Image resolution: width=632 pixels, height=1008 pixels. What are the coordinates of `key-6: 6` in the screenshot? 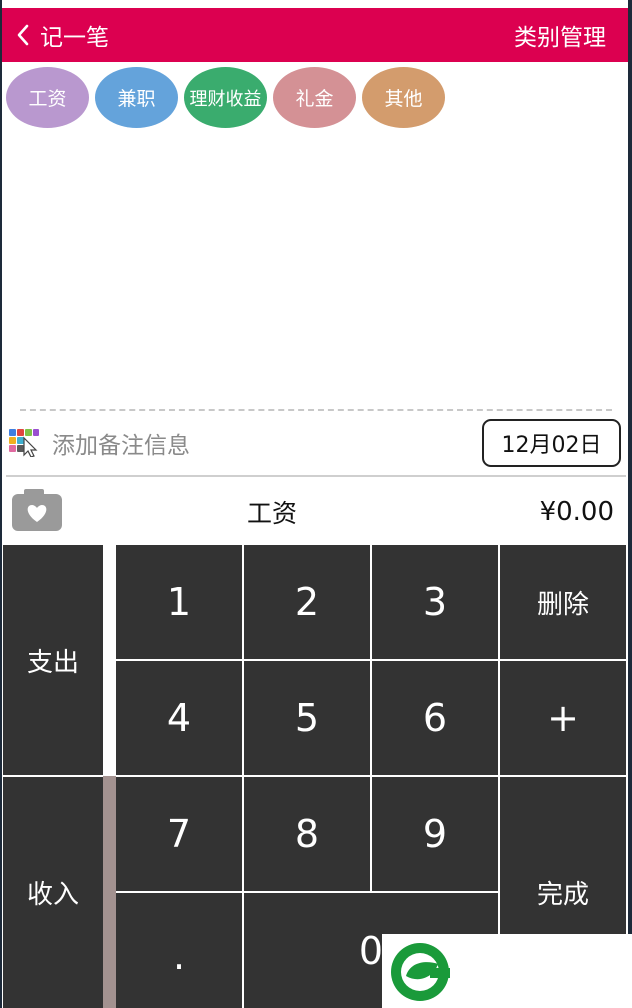 It's located at (435, 718).